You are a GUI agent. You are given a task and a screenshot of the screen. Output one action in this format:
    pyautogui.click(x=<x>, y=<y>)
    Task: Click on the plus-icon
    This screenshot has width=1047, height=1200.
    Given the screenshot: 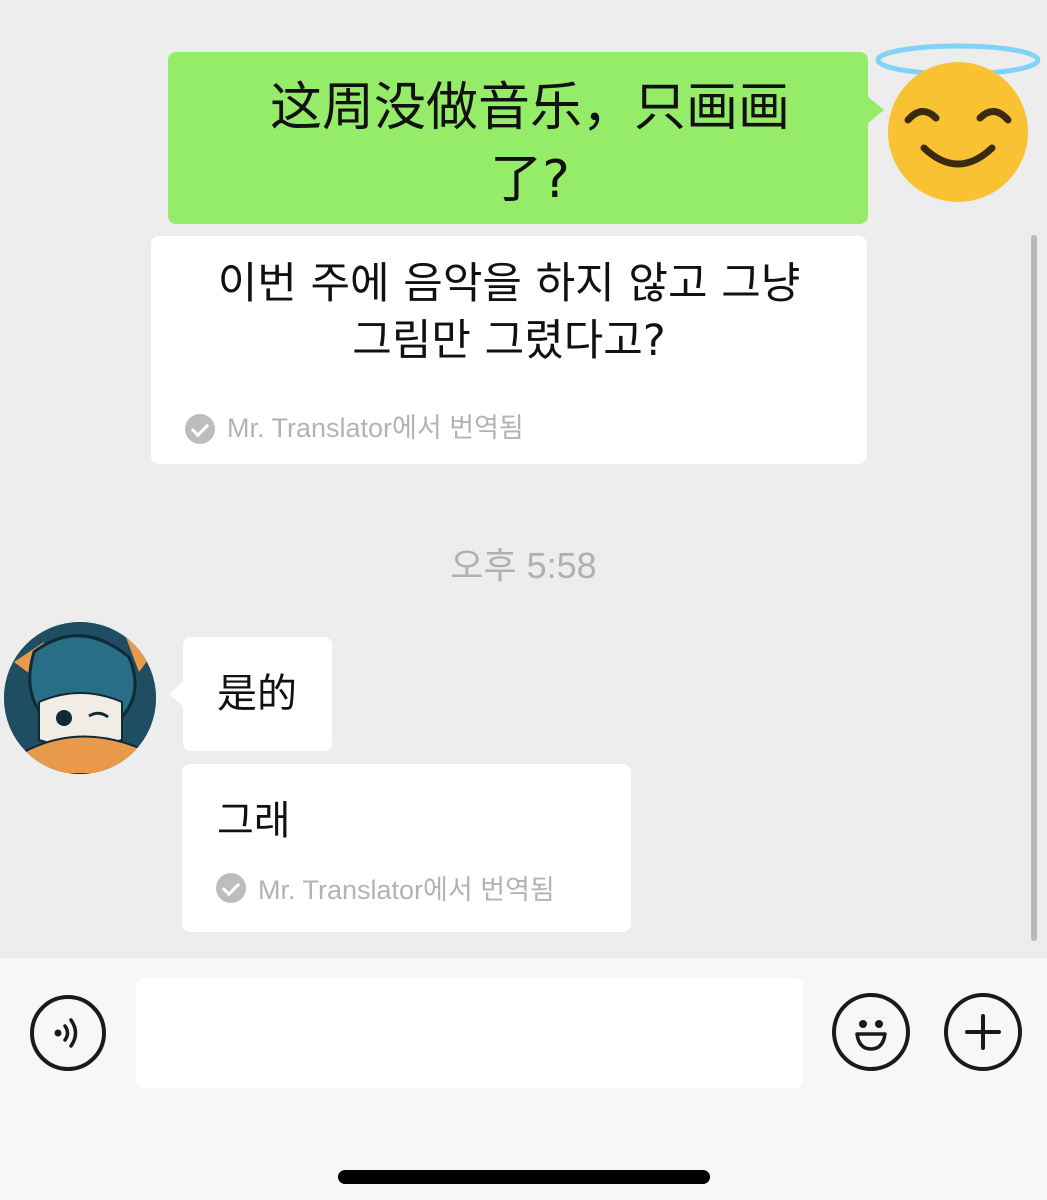 What is the action you would take?
    pyautogui.click(x=983, y=1032)
    